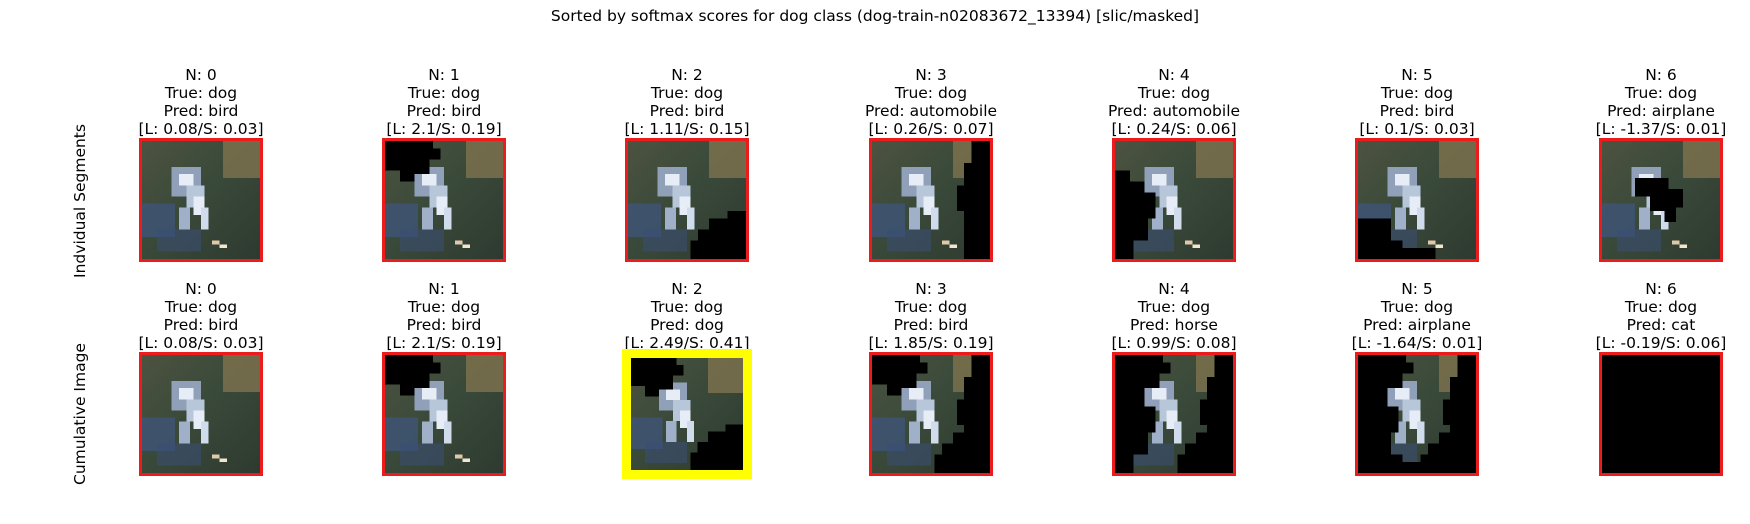  I want to click on panel-scores: [L: 0.26/S: 0.07], so click(931, 129).